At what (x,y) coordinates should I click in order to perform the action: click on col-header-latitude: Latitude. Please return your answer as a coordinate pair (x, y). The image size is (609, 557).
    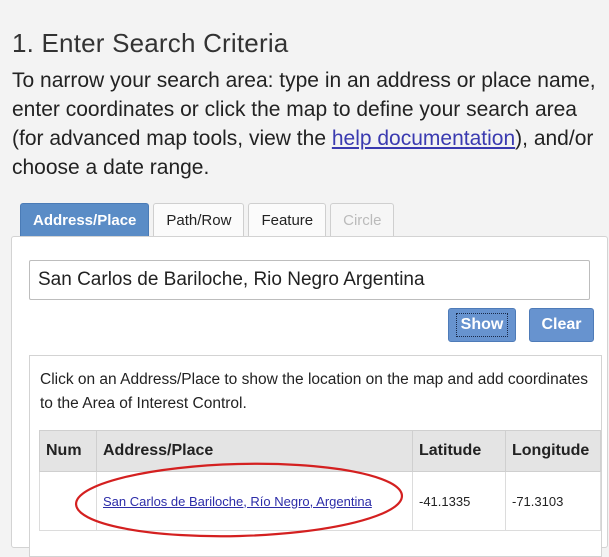
    Looking at the image, I should click on (459, 451).